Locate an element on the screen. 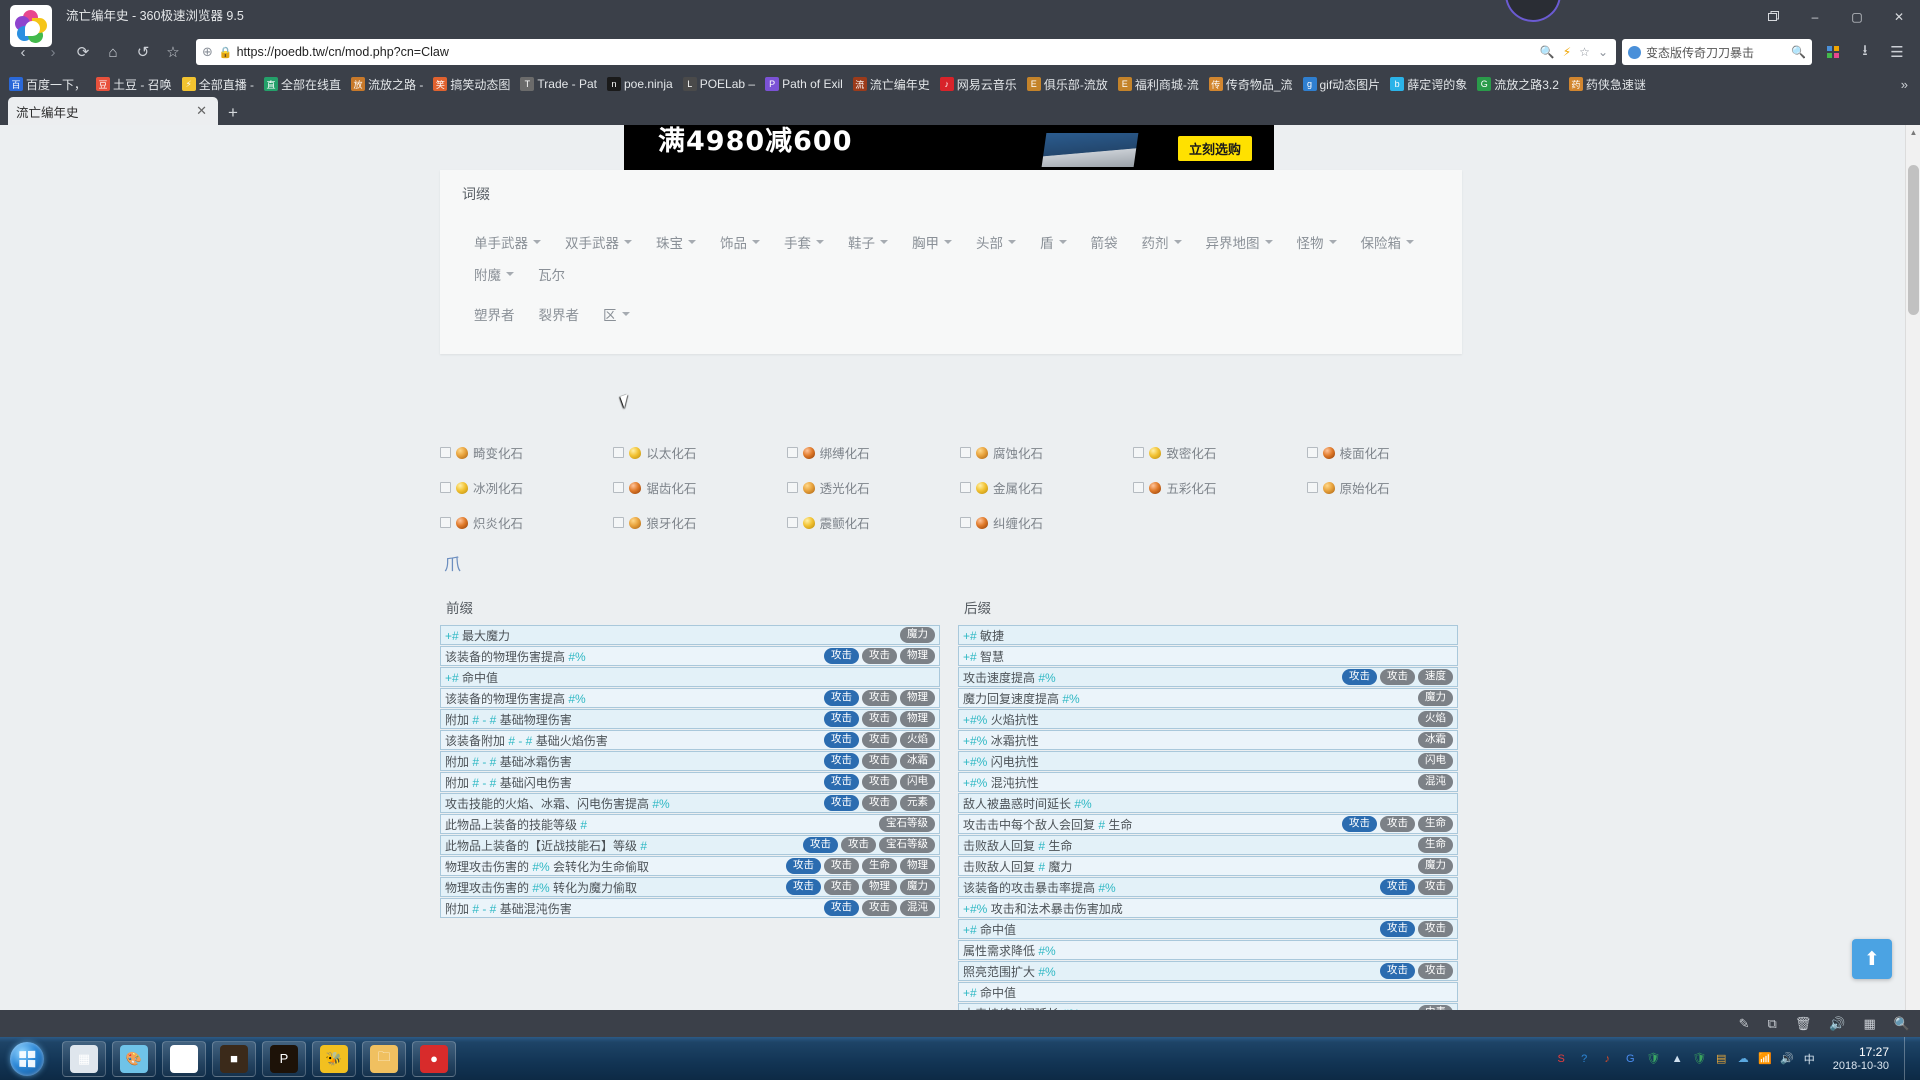 This screenshot has height=1080, width=1920. bookmark-item: E 俱乐部-流放 is located at coordinates (1067, 84).